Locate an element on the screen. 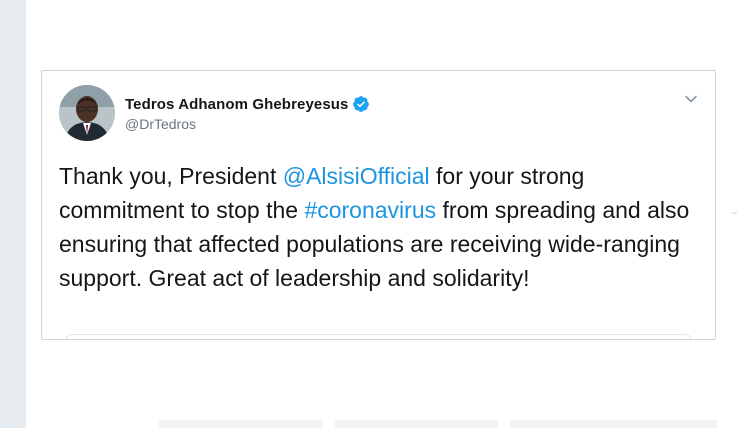  tweet-text-part: Thank you, President is located at coordinates (171, 176).